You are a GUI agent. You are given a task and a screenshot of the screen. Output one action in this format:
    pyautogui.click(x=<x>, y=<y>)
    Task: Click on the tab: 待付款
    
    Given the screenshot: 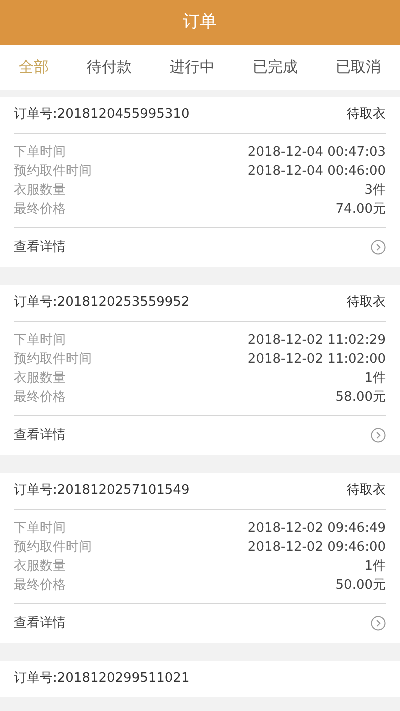 What is the action you would take?
    pyautogui.click(x=109, y=67)
    